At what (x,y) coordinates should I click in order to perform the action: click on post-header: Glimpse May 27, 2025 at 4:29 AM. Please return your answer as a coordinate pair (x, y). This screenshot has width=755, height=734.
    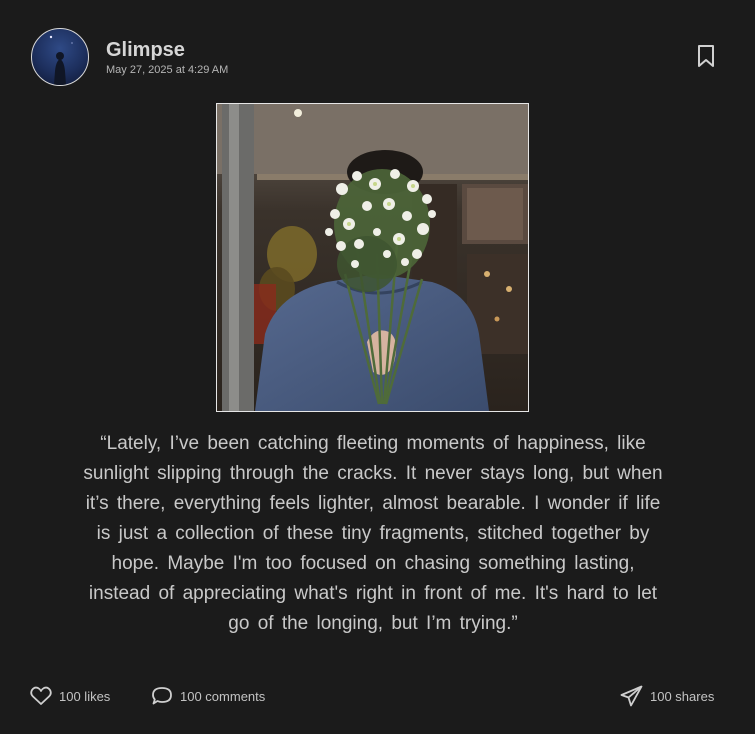
    Looking at the image, I should click on (393, 58).